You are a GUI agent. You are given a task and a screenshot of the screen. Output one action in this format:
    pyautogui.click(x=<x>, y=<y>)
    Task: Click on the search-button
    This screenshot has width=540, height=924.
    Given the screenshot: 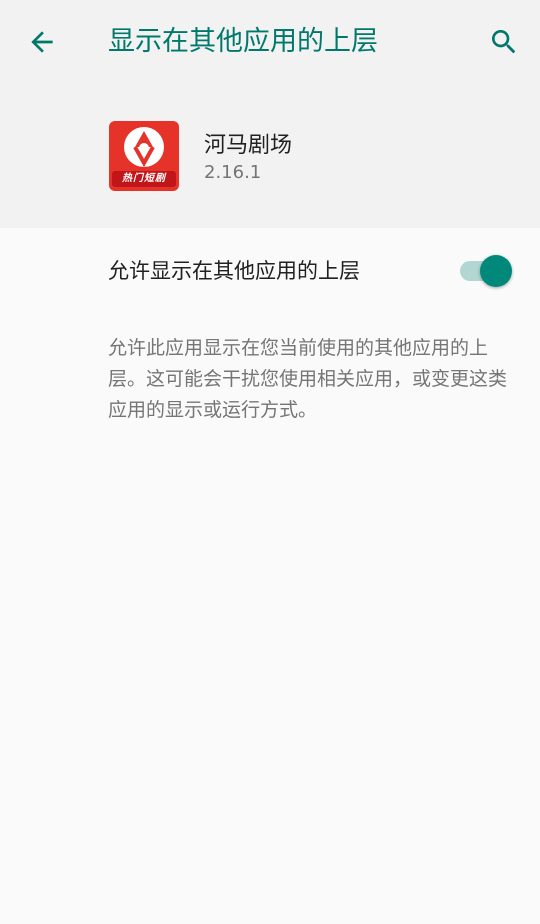 What is the action you would take?
    pyautogui.click(x=504, y=42)
    